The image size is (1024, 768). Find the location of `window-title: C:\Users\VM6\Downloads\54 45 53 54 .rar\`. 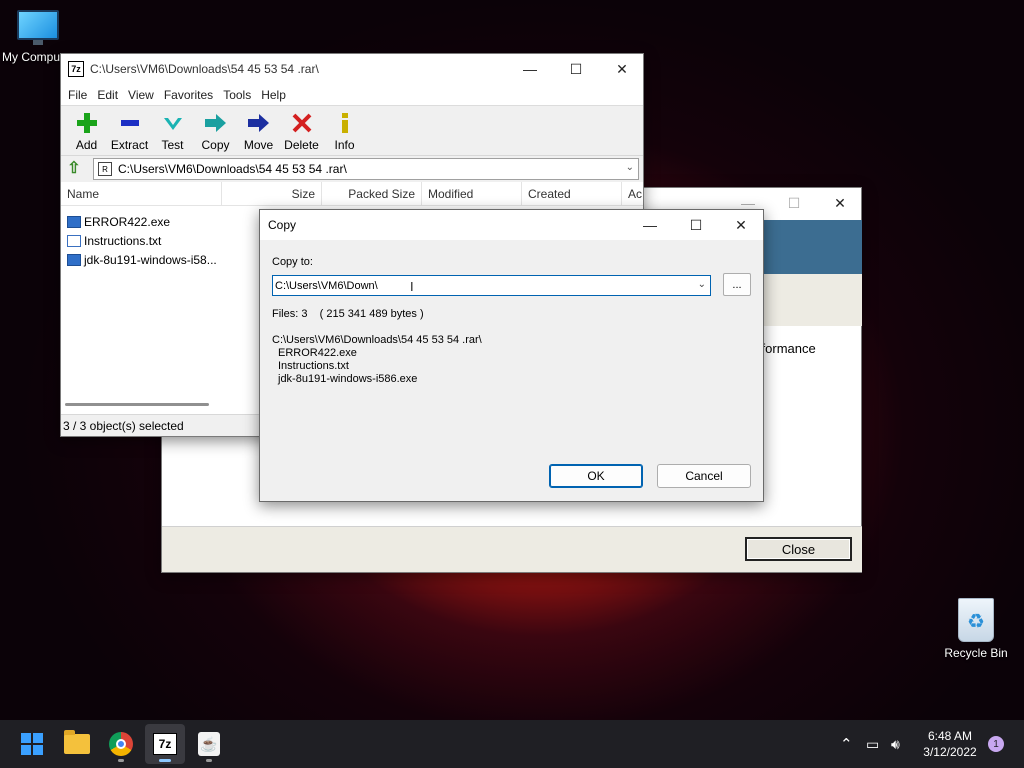

window-title: C:\Users\VM6\Downloads\54 45 53 54 .rar\ is located at coordinates (204, 69).